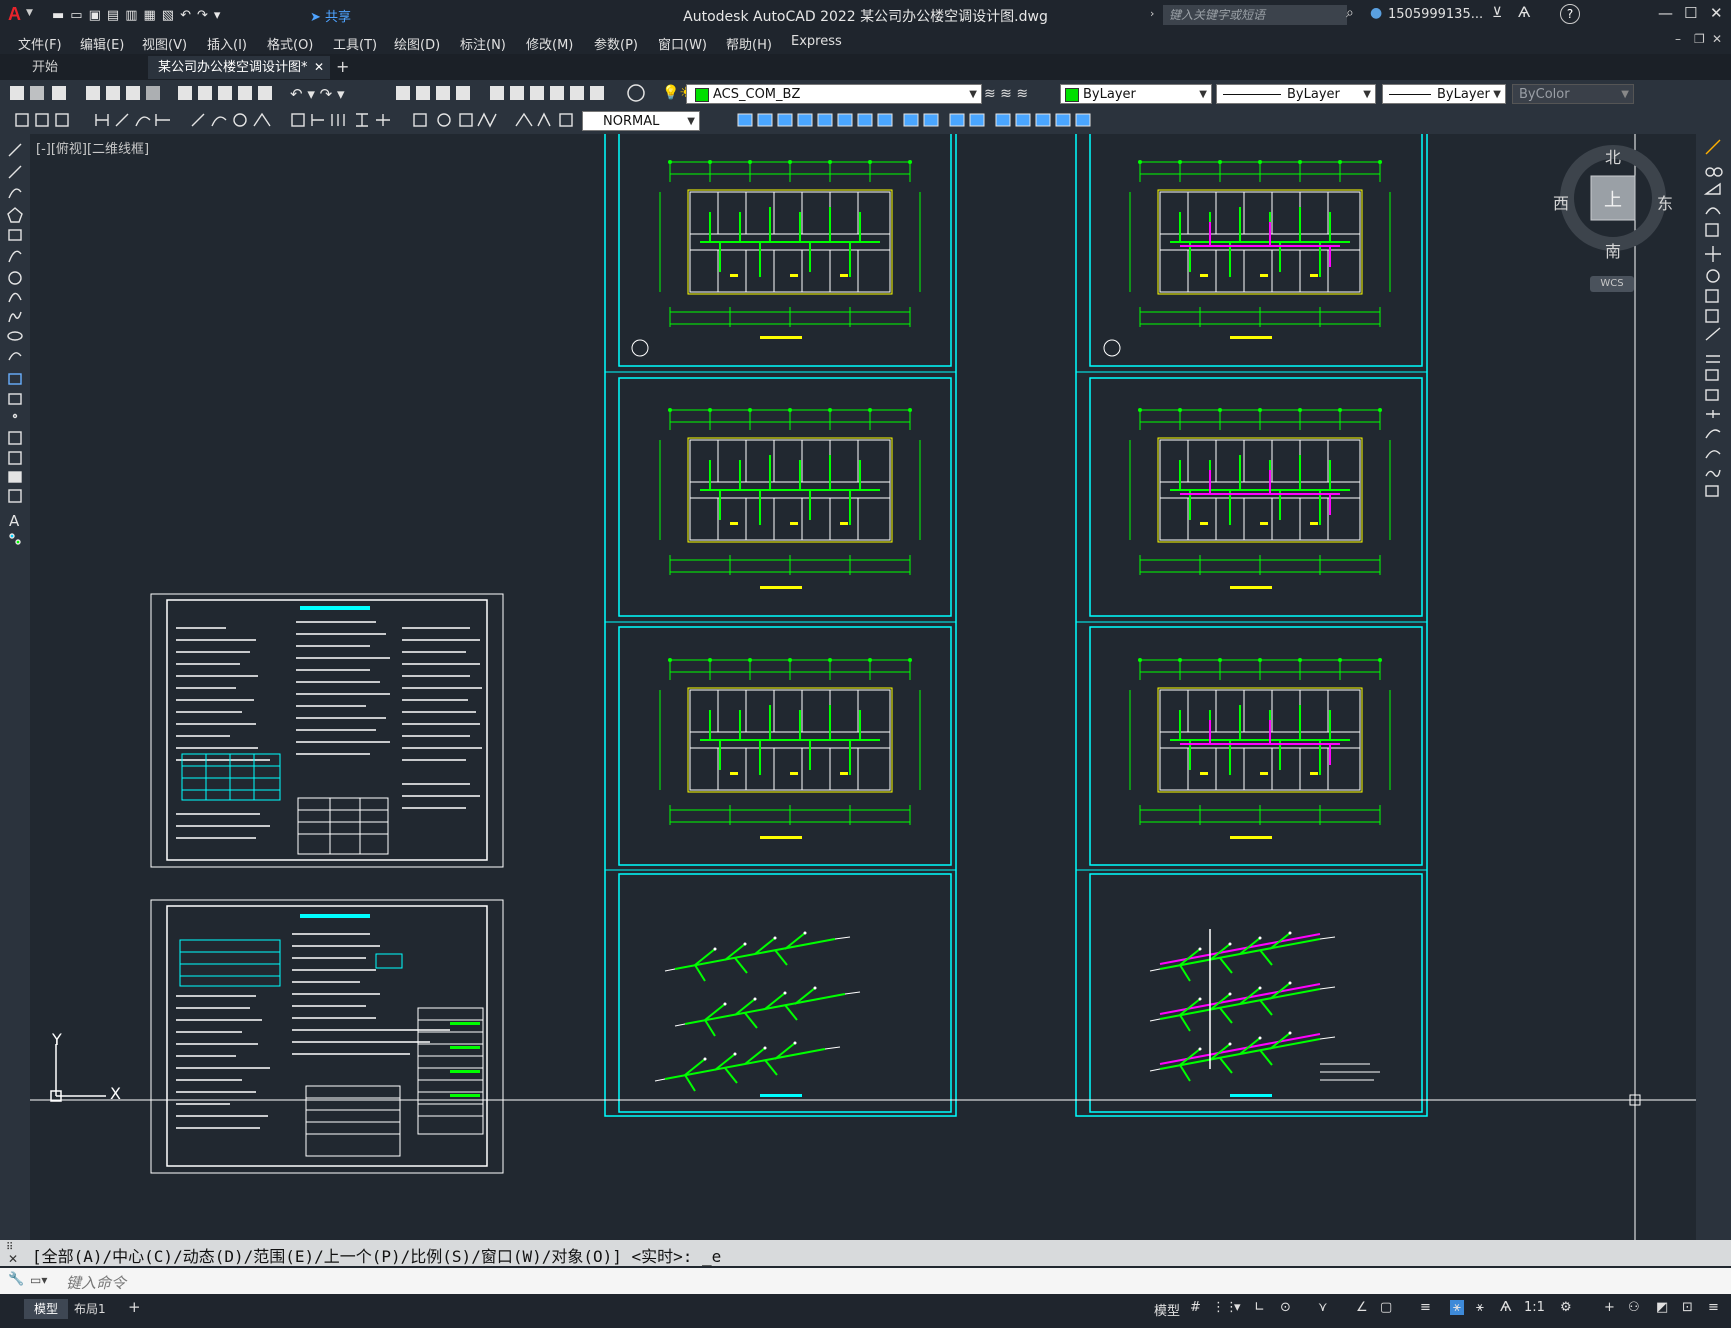 This screenshot has height=1328, width=1731. Describe the element at coordinates (1561, 202) in the screenshot. I see `viewcube-west: 西` at that location.